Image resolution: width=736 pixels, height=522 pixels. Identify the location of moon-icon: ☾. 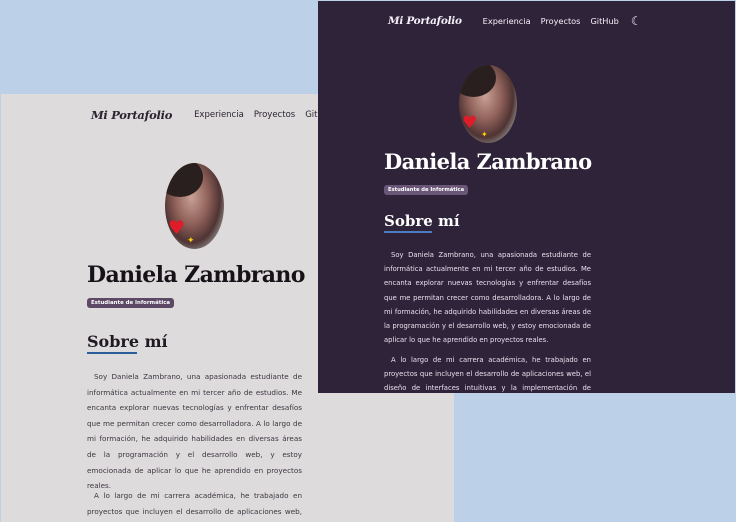
(636, 21).